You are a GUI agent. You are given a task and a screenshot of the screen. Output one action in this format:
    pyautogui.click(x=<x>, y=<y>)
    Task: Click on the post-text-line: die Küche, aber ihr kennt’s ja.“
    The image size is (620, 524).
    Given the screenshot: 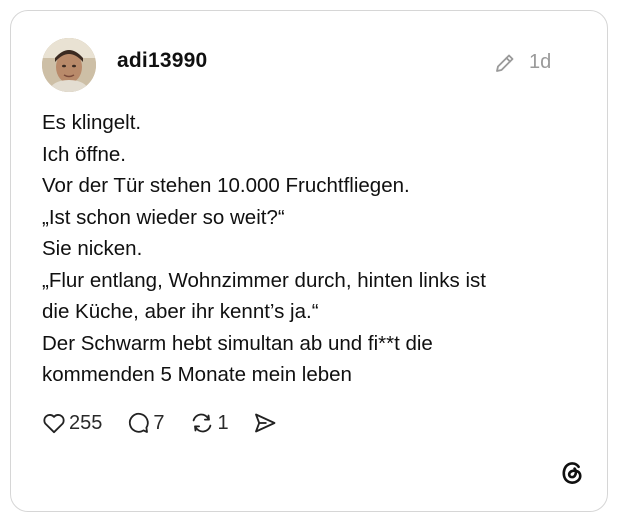 What is the action you would take?
    pyautogui.click(x=180, y=311)
    